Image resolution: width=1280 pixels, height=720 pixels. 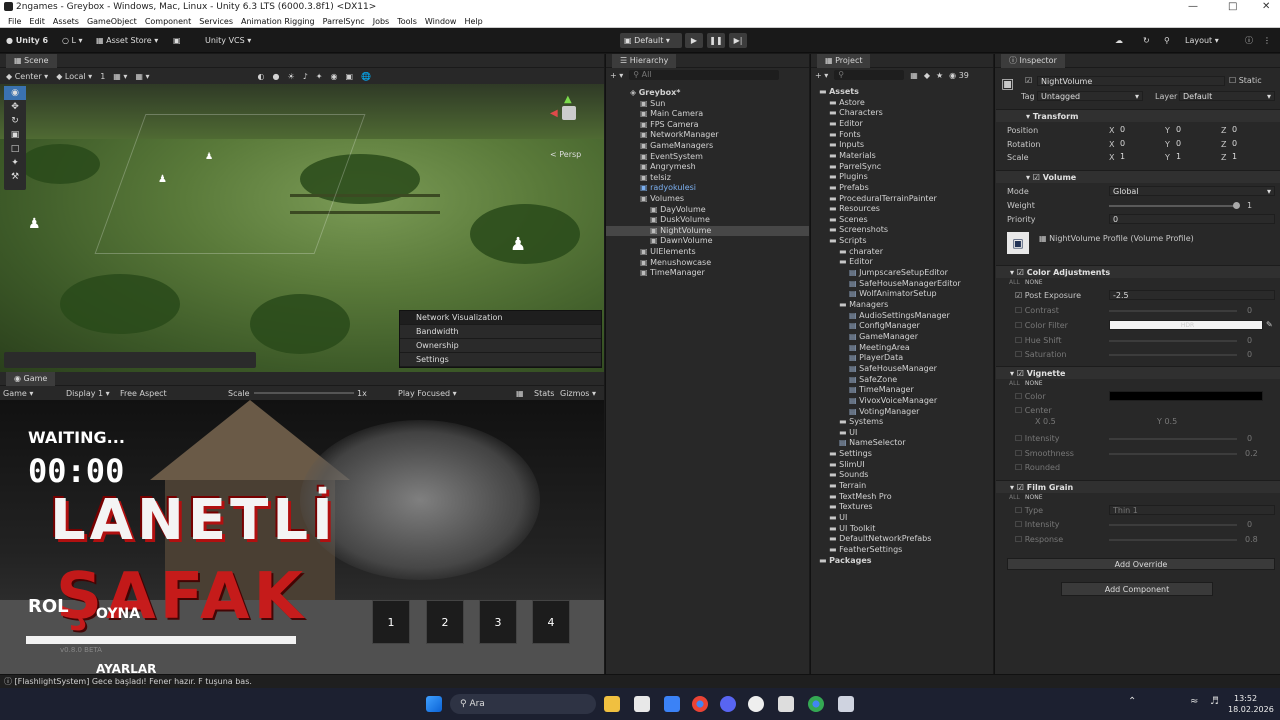 I want to click on project-item: ▬ Materials, so click(x=902, y=156).